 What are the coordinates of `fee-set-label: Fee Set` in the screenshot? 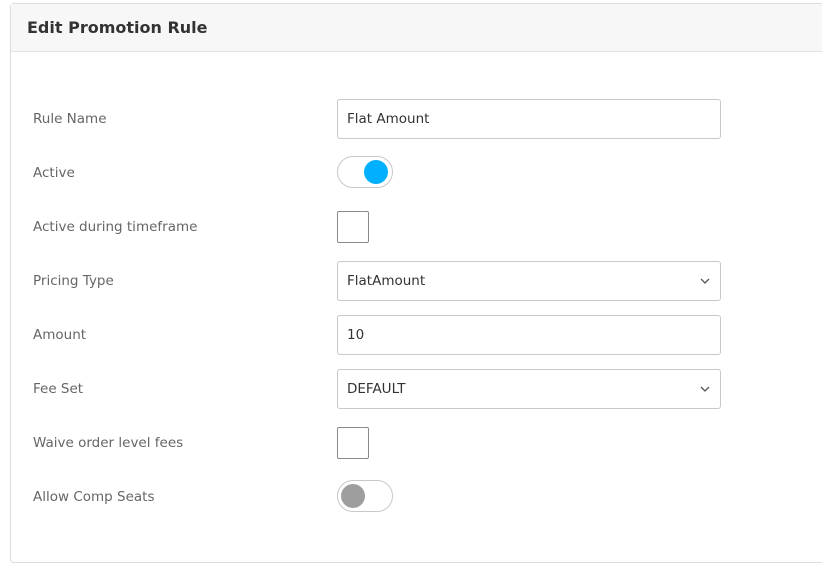 It's located at (58, 389).